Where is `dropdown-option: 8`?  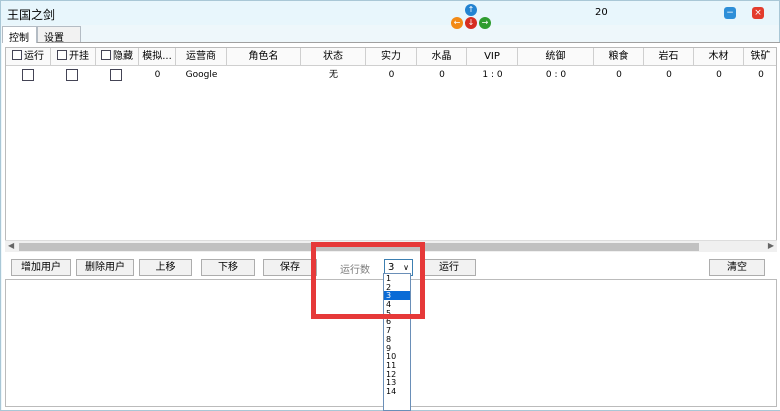 dropdown-option: 8 is located at coordinates (397, 339).